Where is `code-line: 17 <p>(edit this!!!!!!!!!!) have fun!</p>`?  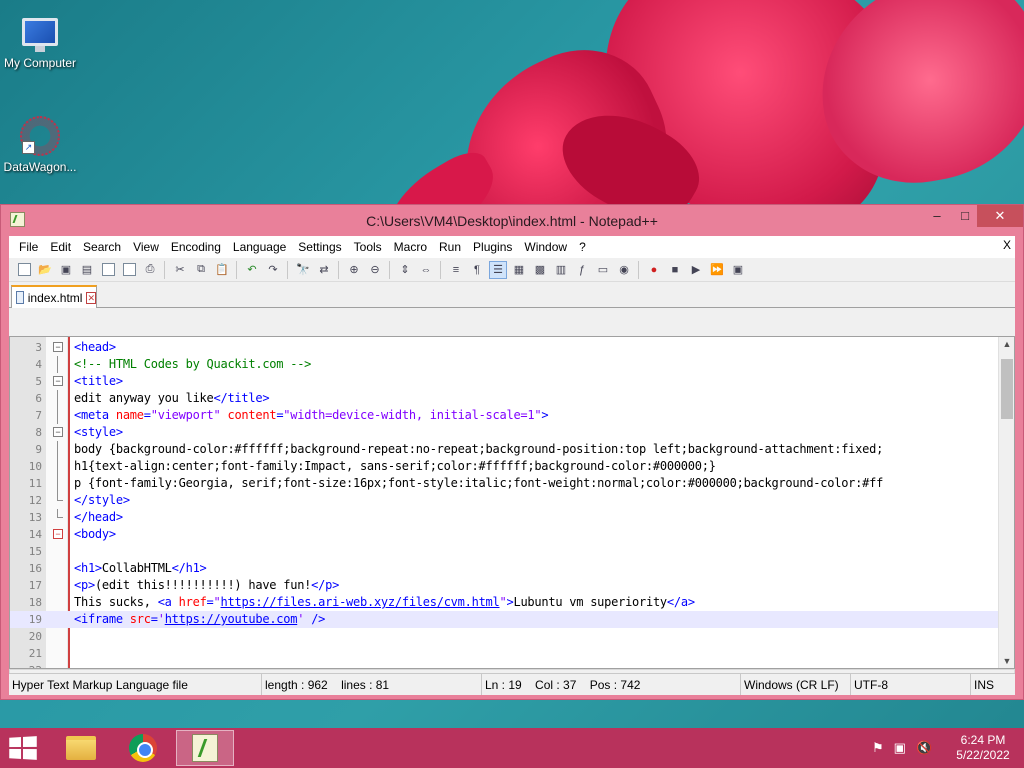
code-line: 17 <p>(edit this!!!!!!!!!!) have fun!</p> is located at coordinates (505, 585).